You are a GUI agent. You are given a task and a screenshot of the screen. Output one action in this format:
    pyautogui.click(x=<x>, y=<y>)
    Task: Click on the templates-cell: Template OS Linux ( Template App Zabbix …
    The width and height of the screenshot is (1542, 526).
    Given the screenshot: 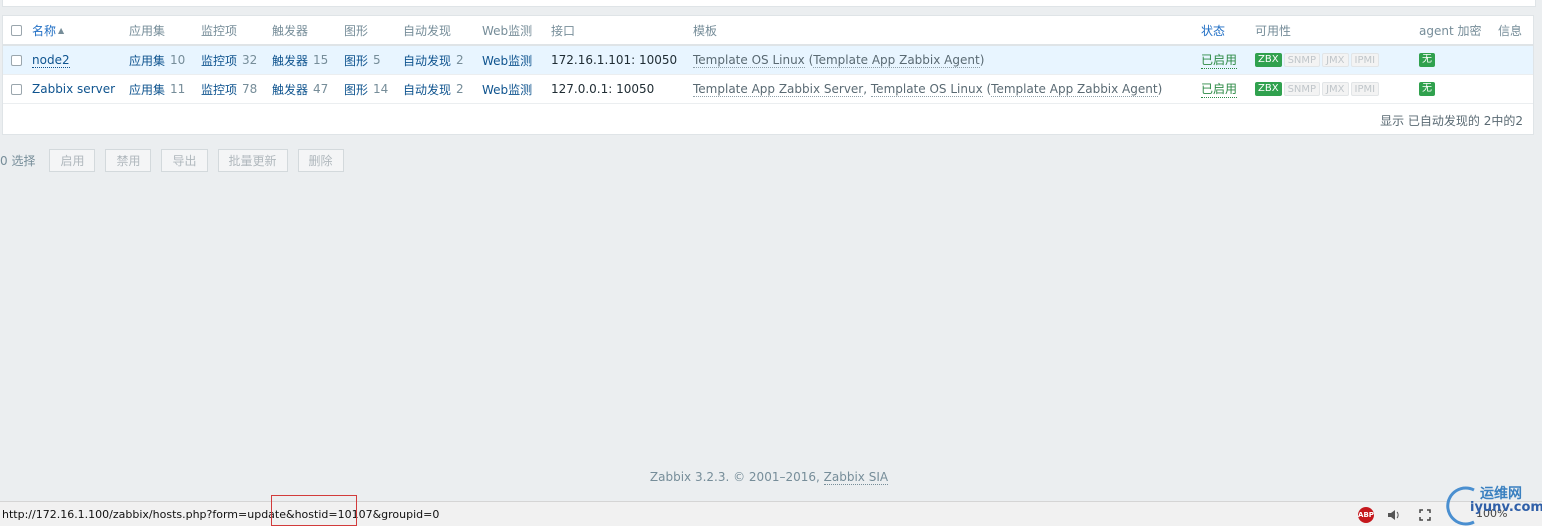 What is the action you would take?
    pyautogui.click(x=838, y=60)
    